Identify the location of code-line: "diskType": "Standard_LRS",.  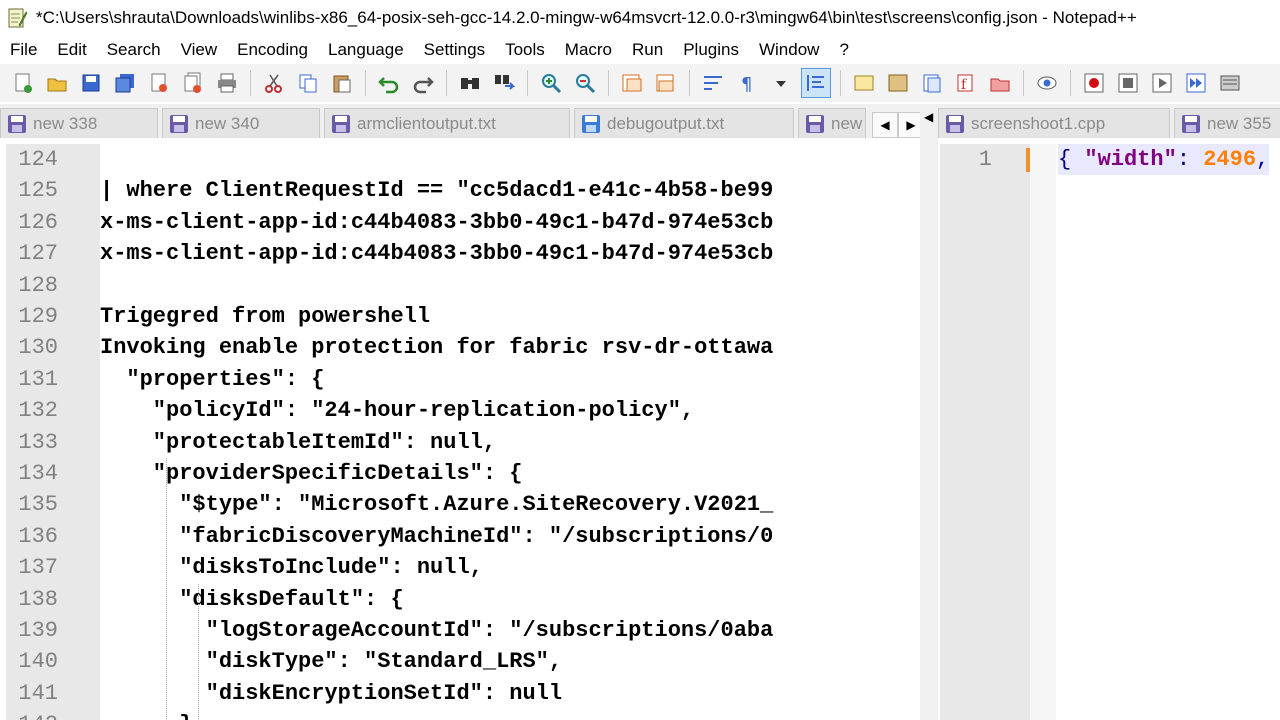
(331, 661).